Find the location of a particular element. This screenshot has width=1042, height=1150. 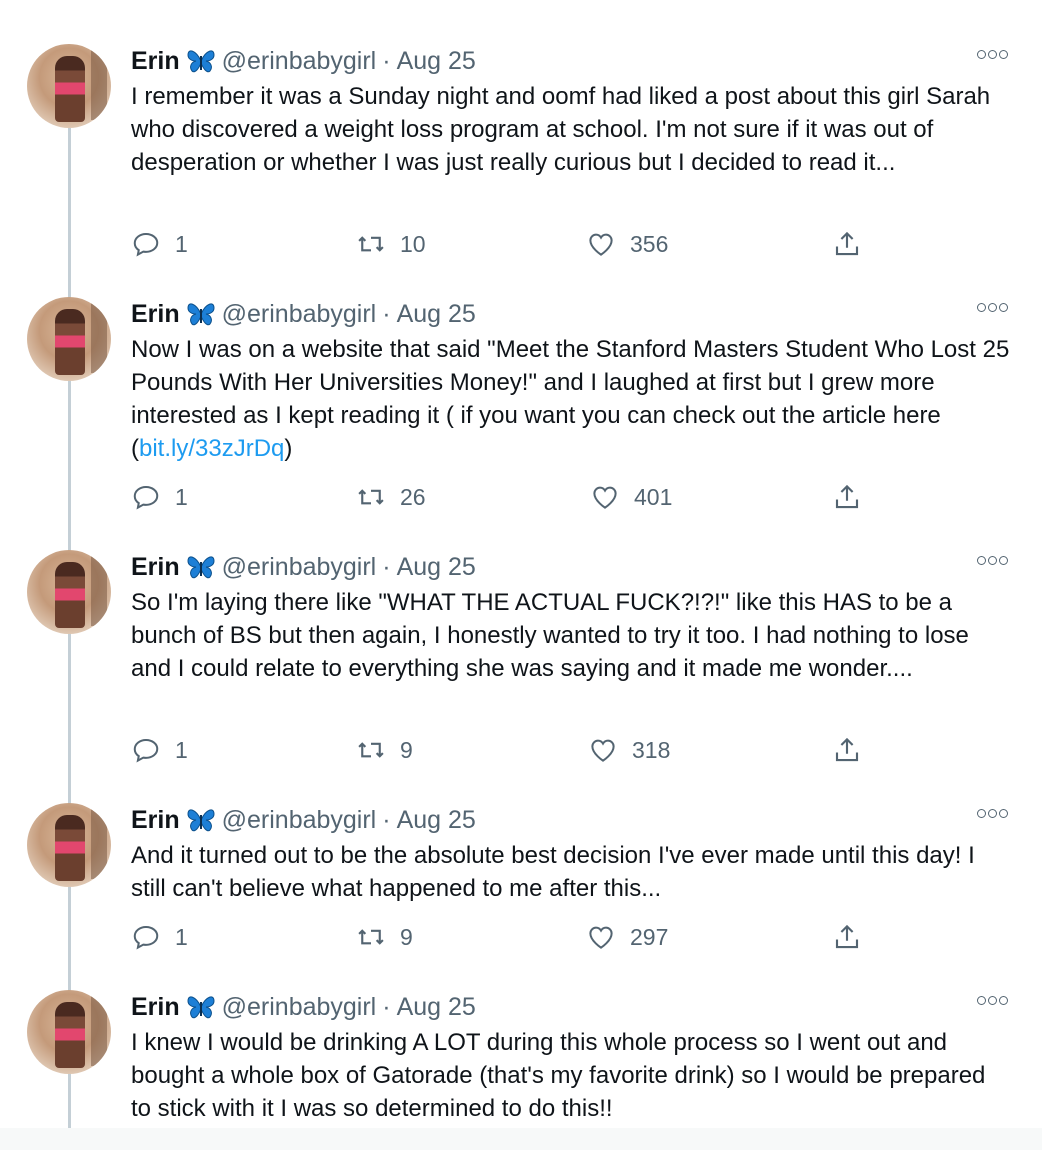

tweet-actions: 1 26 401 is located at coordinates (521, 499).